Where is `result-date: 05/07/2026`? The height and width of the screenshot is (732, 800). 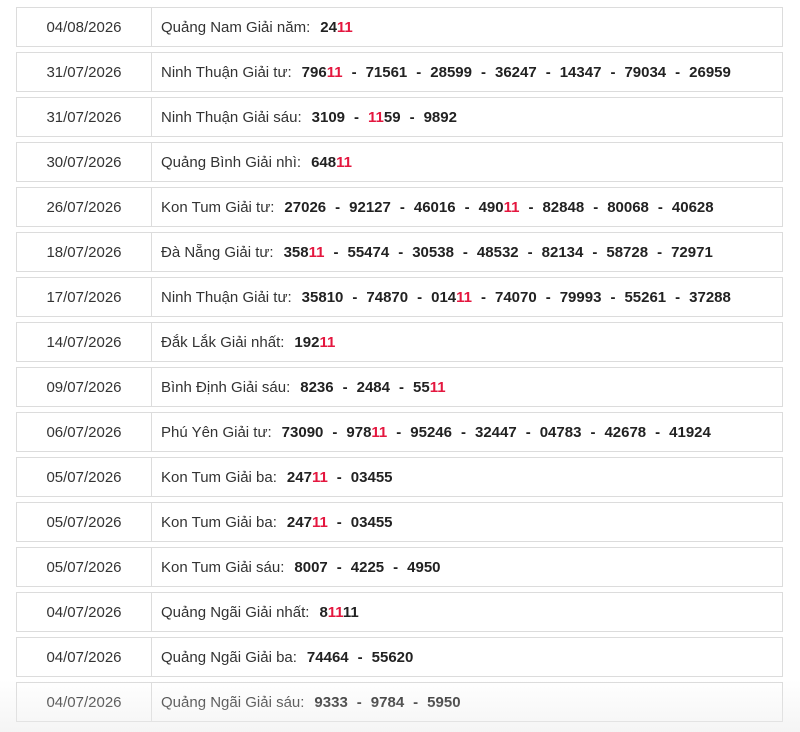 result-date: 05/07/2026 is located at coordinates (84, 567).